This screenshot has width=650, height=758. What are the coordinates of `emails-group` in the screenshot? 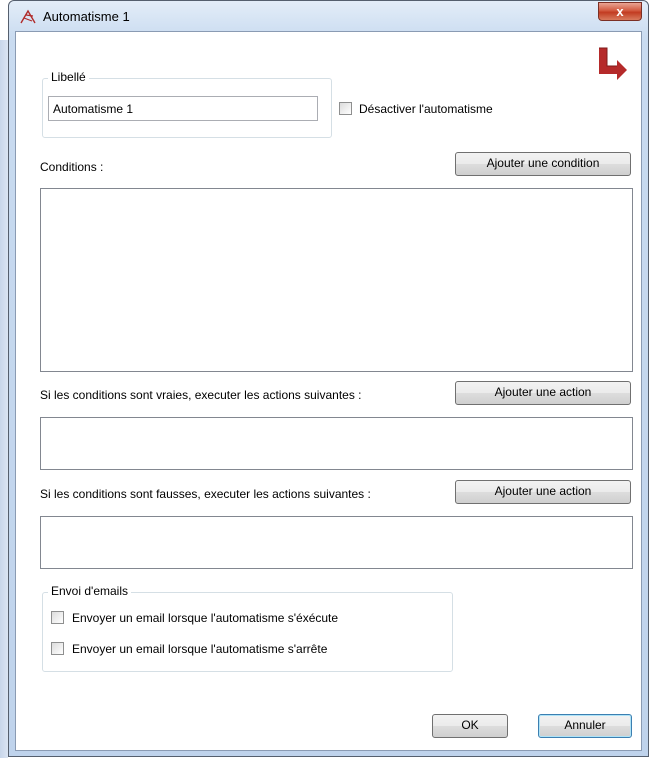 It's located at (247, 632).